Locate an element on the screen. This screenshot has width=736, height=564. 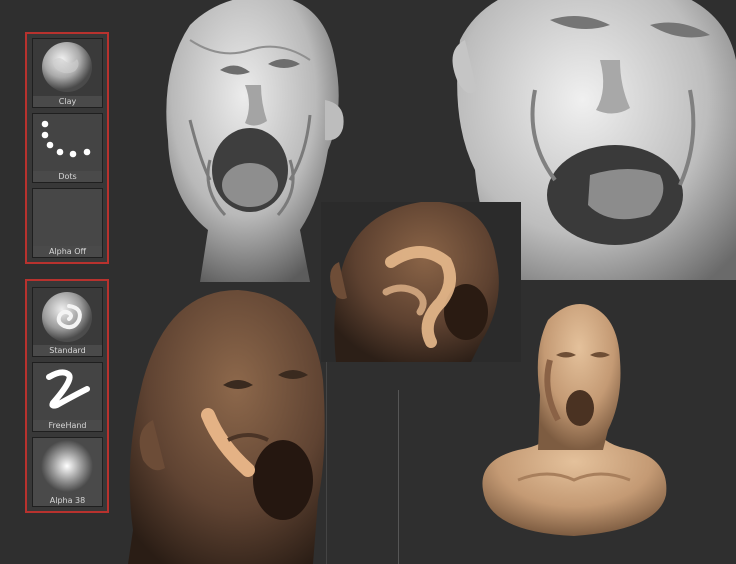
alpha-label: Alpha 38 is located at coordinates (67, 500).